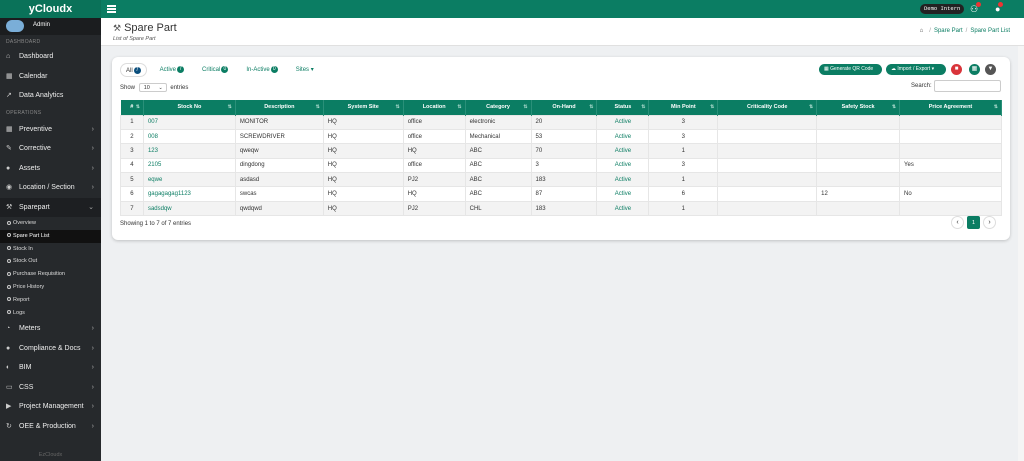 This screenshot has width=1024, height=461. What do you see at coordinates (189, 136) in the screenshot?
I see `stock-no-link: 008` at bounding box center [189, 136].